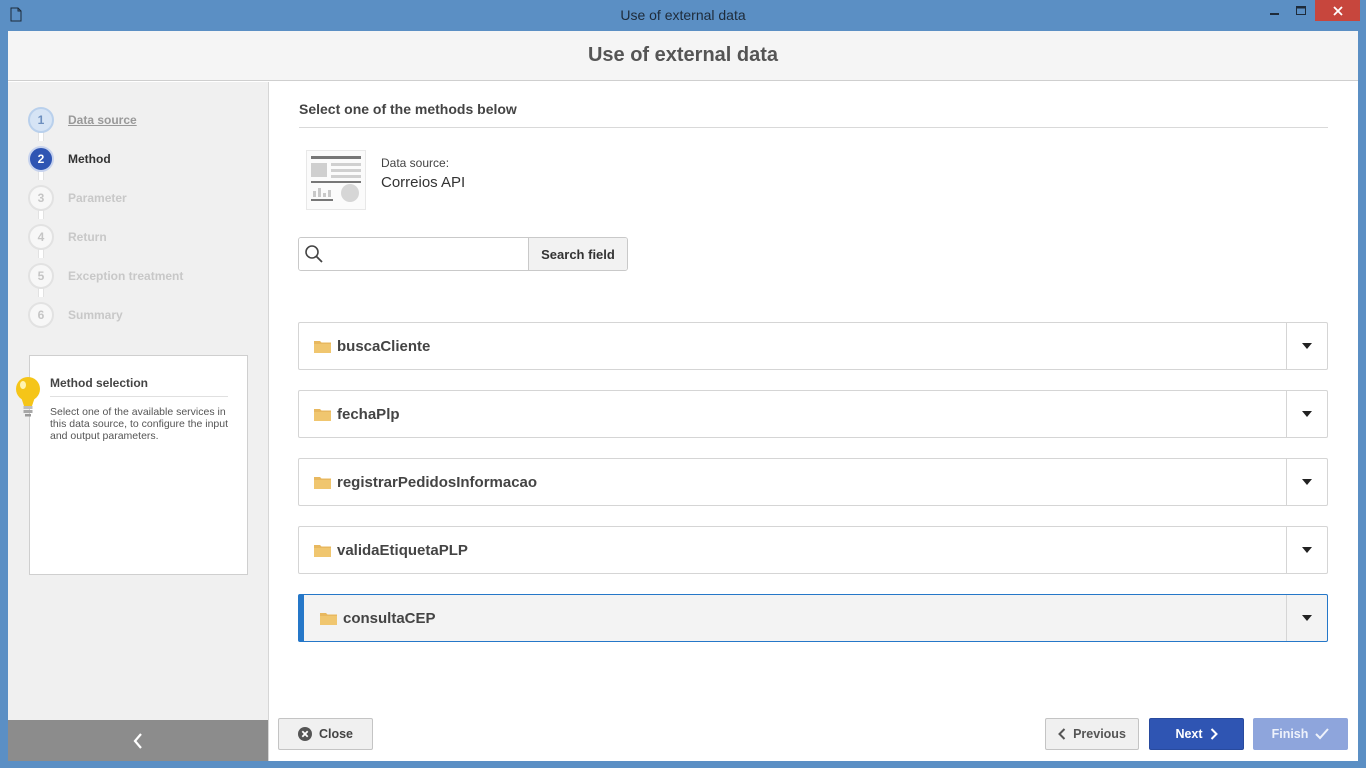 The image size is (1366, 768). Describe the element at coordinates (139, 386) in the screenshot. I see `help-title: Method selection` at that location.